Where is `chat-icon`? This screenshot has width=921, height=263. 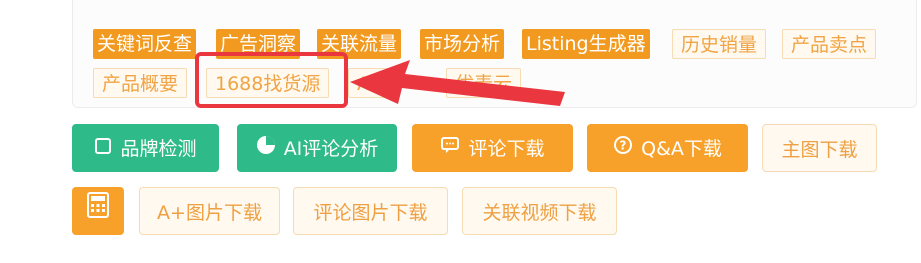
chat-icon is located at coordinates (450, 149).